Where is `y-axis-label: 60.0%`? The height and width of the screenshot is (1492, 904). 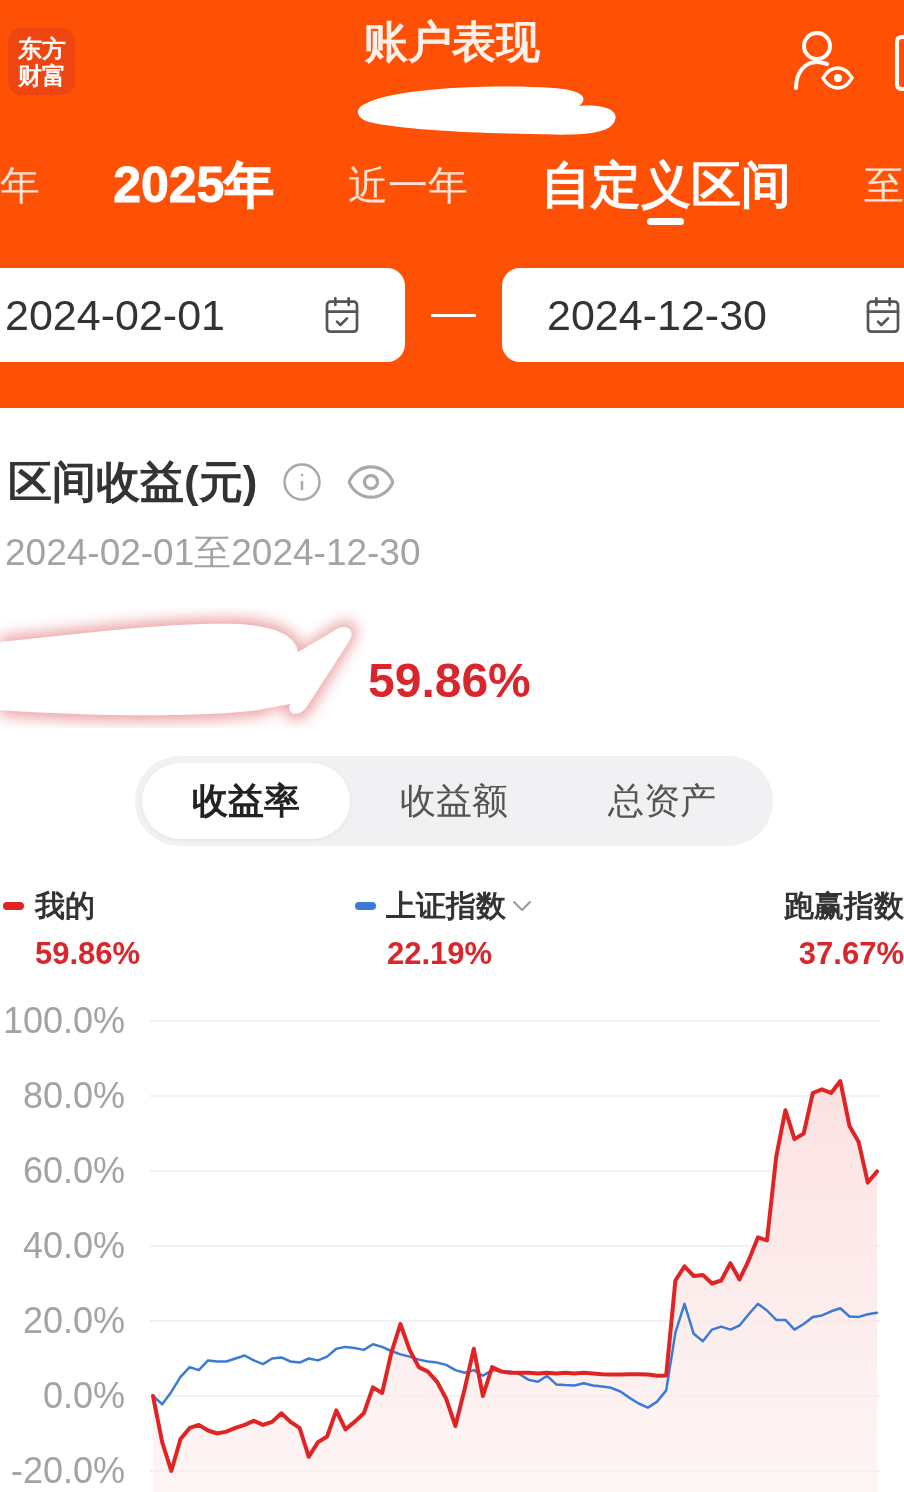
y-axis-label: 60.0% is located at coordinates (73, 1171).